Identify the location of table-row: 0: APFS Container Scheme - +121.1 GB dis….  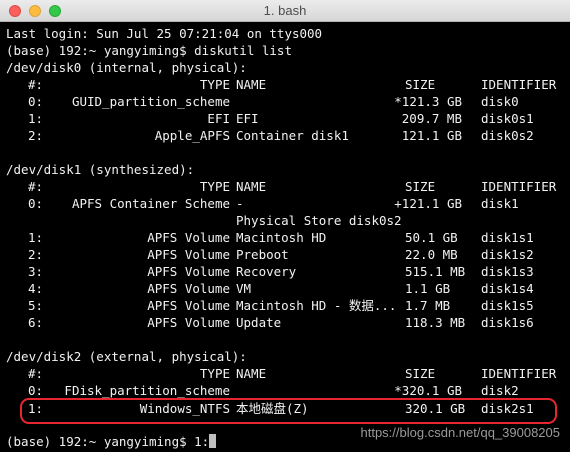
(285, 203).